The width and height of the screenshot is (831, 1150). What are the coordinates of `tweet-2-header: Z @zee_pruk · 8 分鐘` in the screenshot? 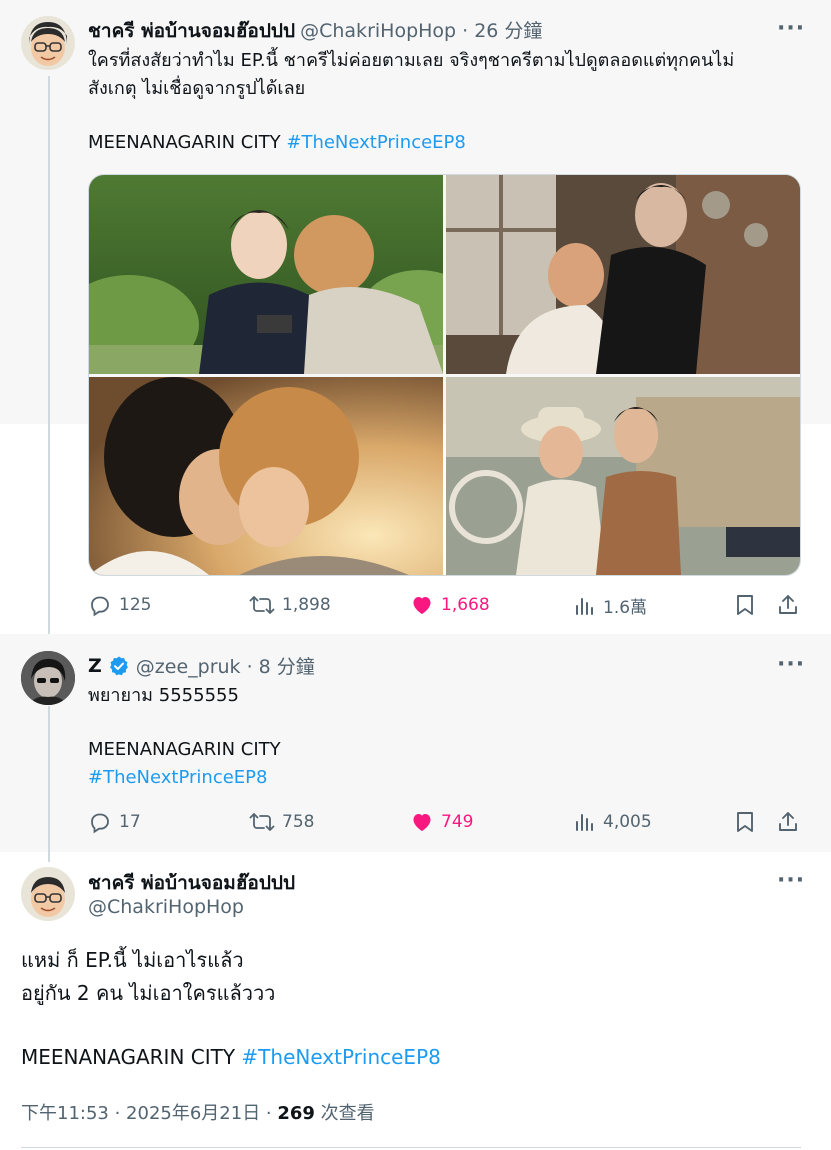 It's located at (201, 665).